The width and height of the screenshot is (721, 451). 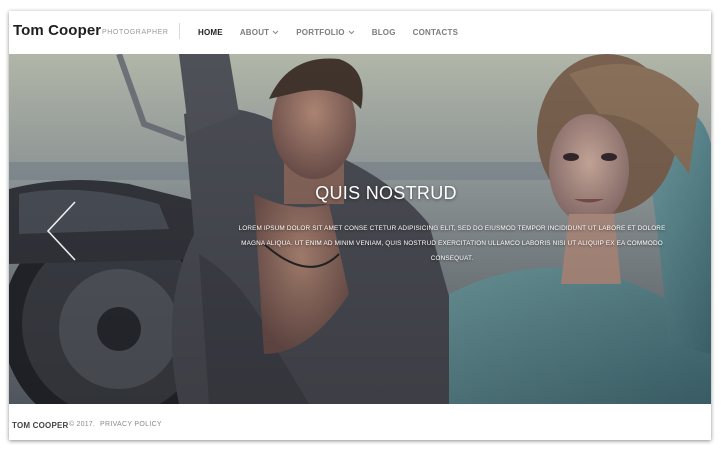 I want to click on nav-item-home: HOME, so click(x=210, y=32).